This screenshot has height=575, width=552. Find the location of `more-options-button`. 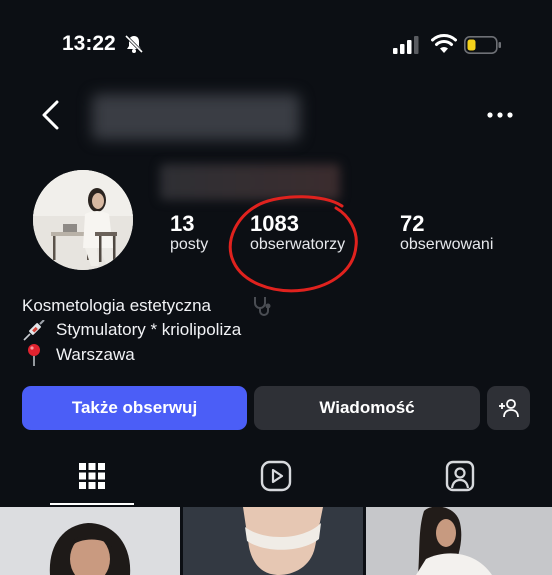

more-options-button is located at coordinates (500, 115).